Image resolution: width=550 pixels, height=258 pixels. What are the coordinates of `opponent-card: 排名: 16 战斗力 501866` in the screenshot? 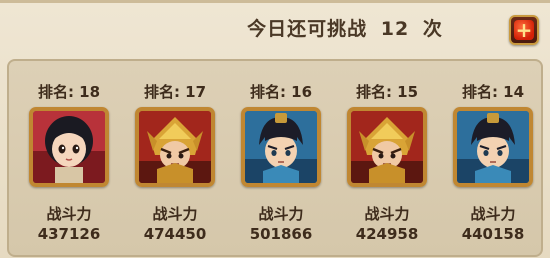 It's located at (281, 162).